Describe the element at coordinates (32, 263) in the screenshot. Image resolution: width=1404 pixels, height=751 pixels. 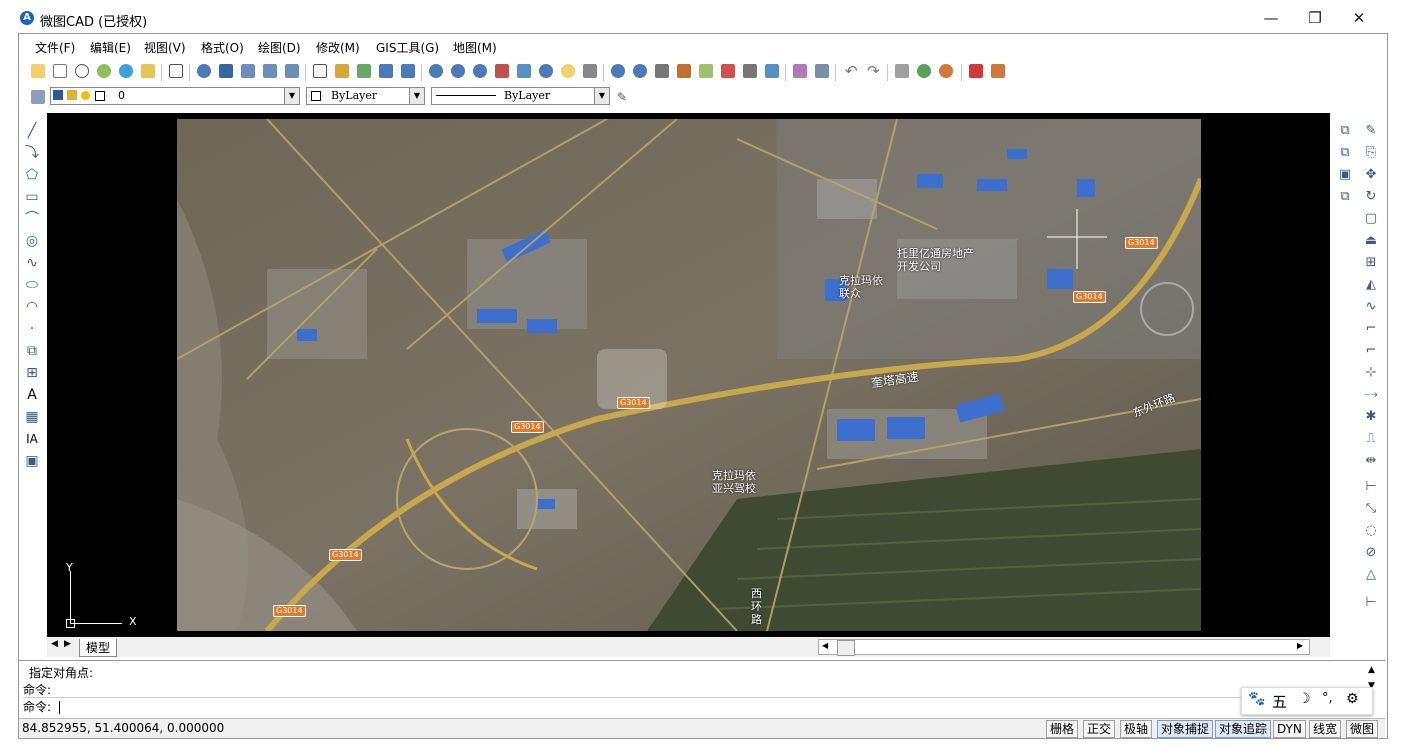
I see `spline-tool-icon: ∿` at that location.